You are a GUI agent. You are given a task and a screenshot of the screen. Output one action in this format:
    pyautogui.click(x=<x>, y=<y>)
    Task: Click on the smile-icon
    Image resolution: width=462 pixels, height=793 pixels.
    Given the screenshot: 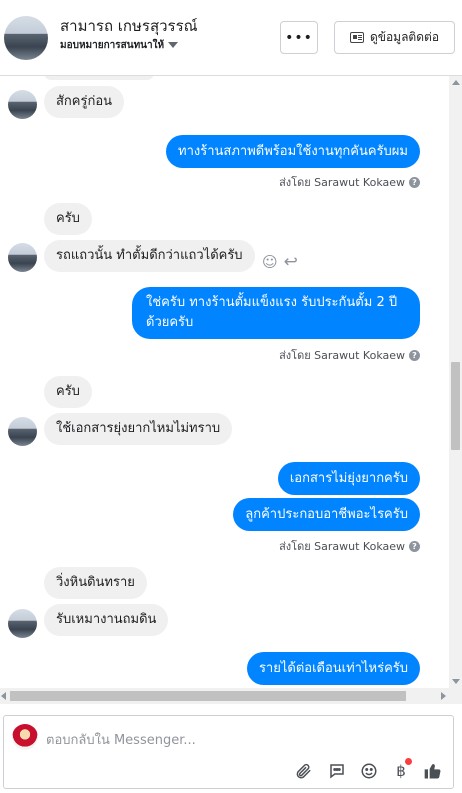 What is the action you would take?
    pyautogui.click(x=369, y=771)
    